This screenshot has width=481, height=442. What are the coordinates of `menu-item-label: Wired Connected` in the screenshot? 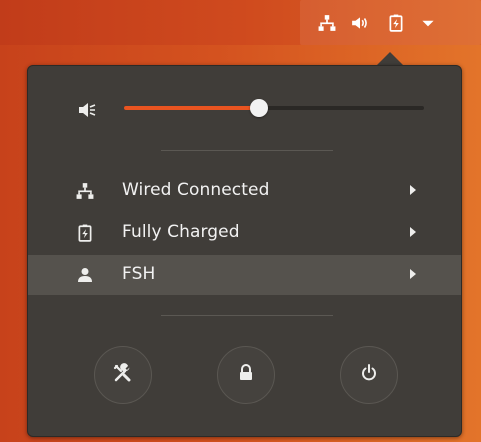 It's located at (196, 190).